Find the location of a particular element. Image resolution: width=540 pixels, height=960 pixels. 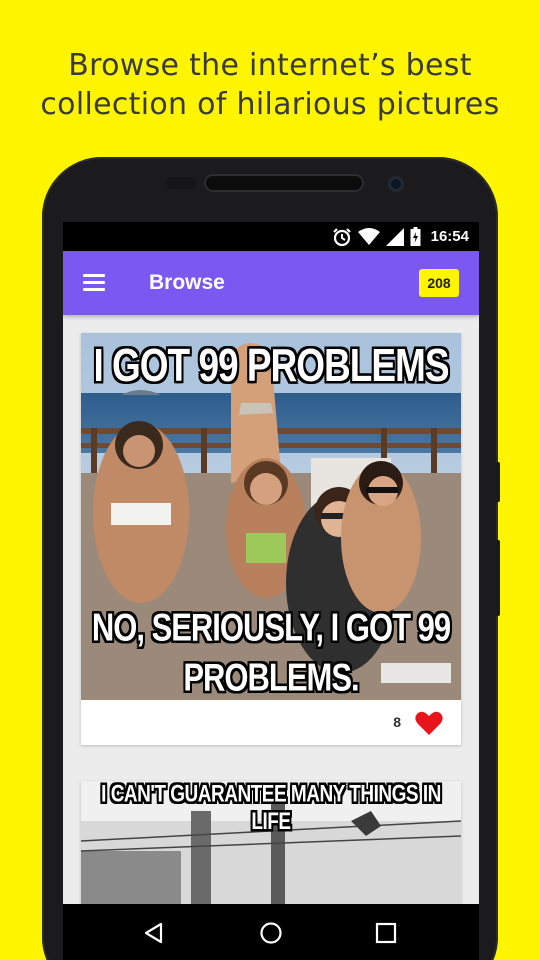

meme-caption-bottom-line-2: PROBLEMS. is located at coordinates (271, 677).